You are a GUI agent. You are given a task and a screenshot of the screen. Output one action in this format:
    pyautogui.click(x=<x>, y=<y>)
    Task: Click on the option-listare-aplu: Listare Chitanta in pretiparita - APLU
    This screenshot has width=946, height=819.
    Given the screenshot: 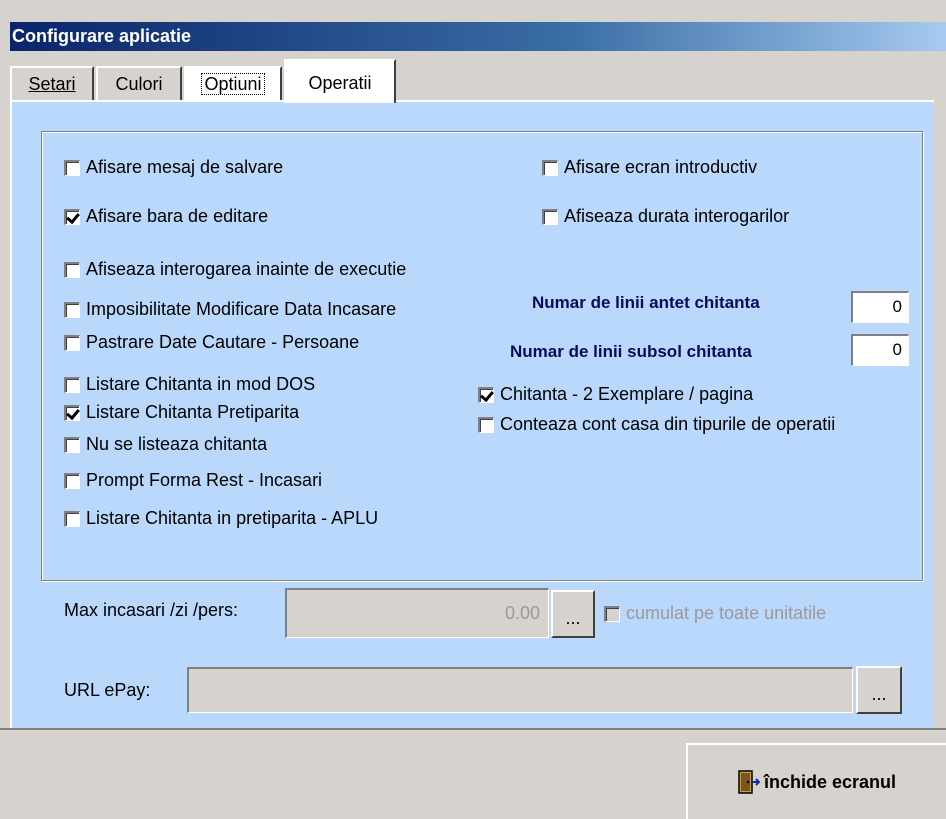 What is the action you would take?
    pyautogui.click(x=221, y=518)
    